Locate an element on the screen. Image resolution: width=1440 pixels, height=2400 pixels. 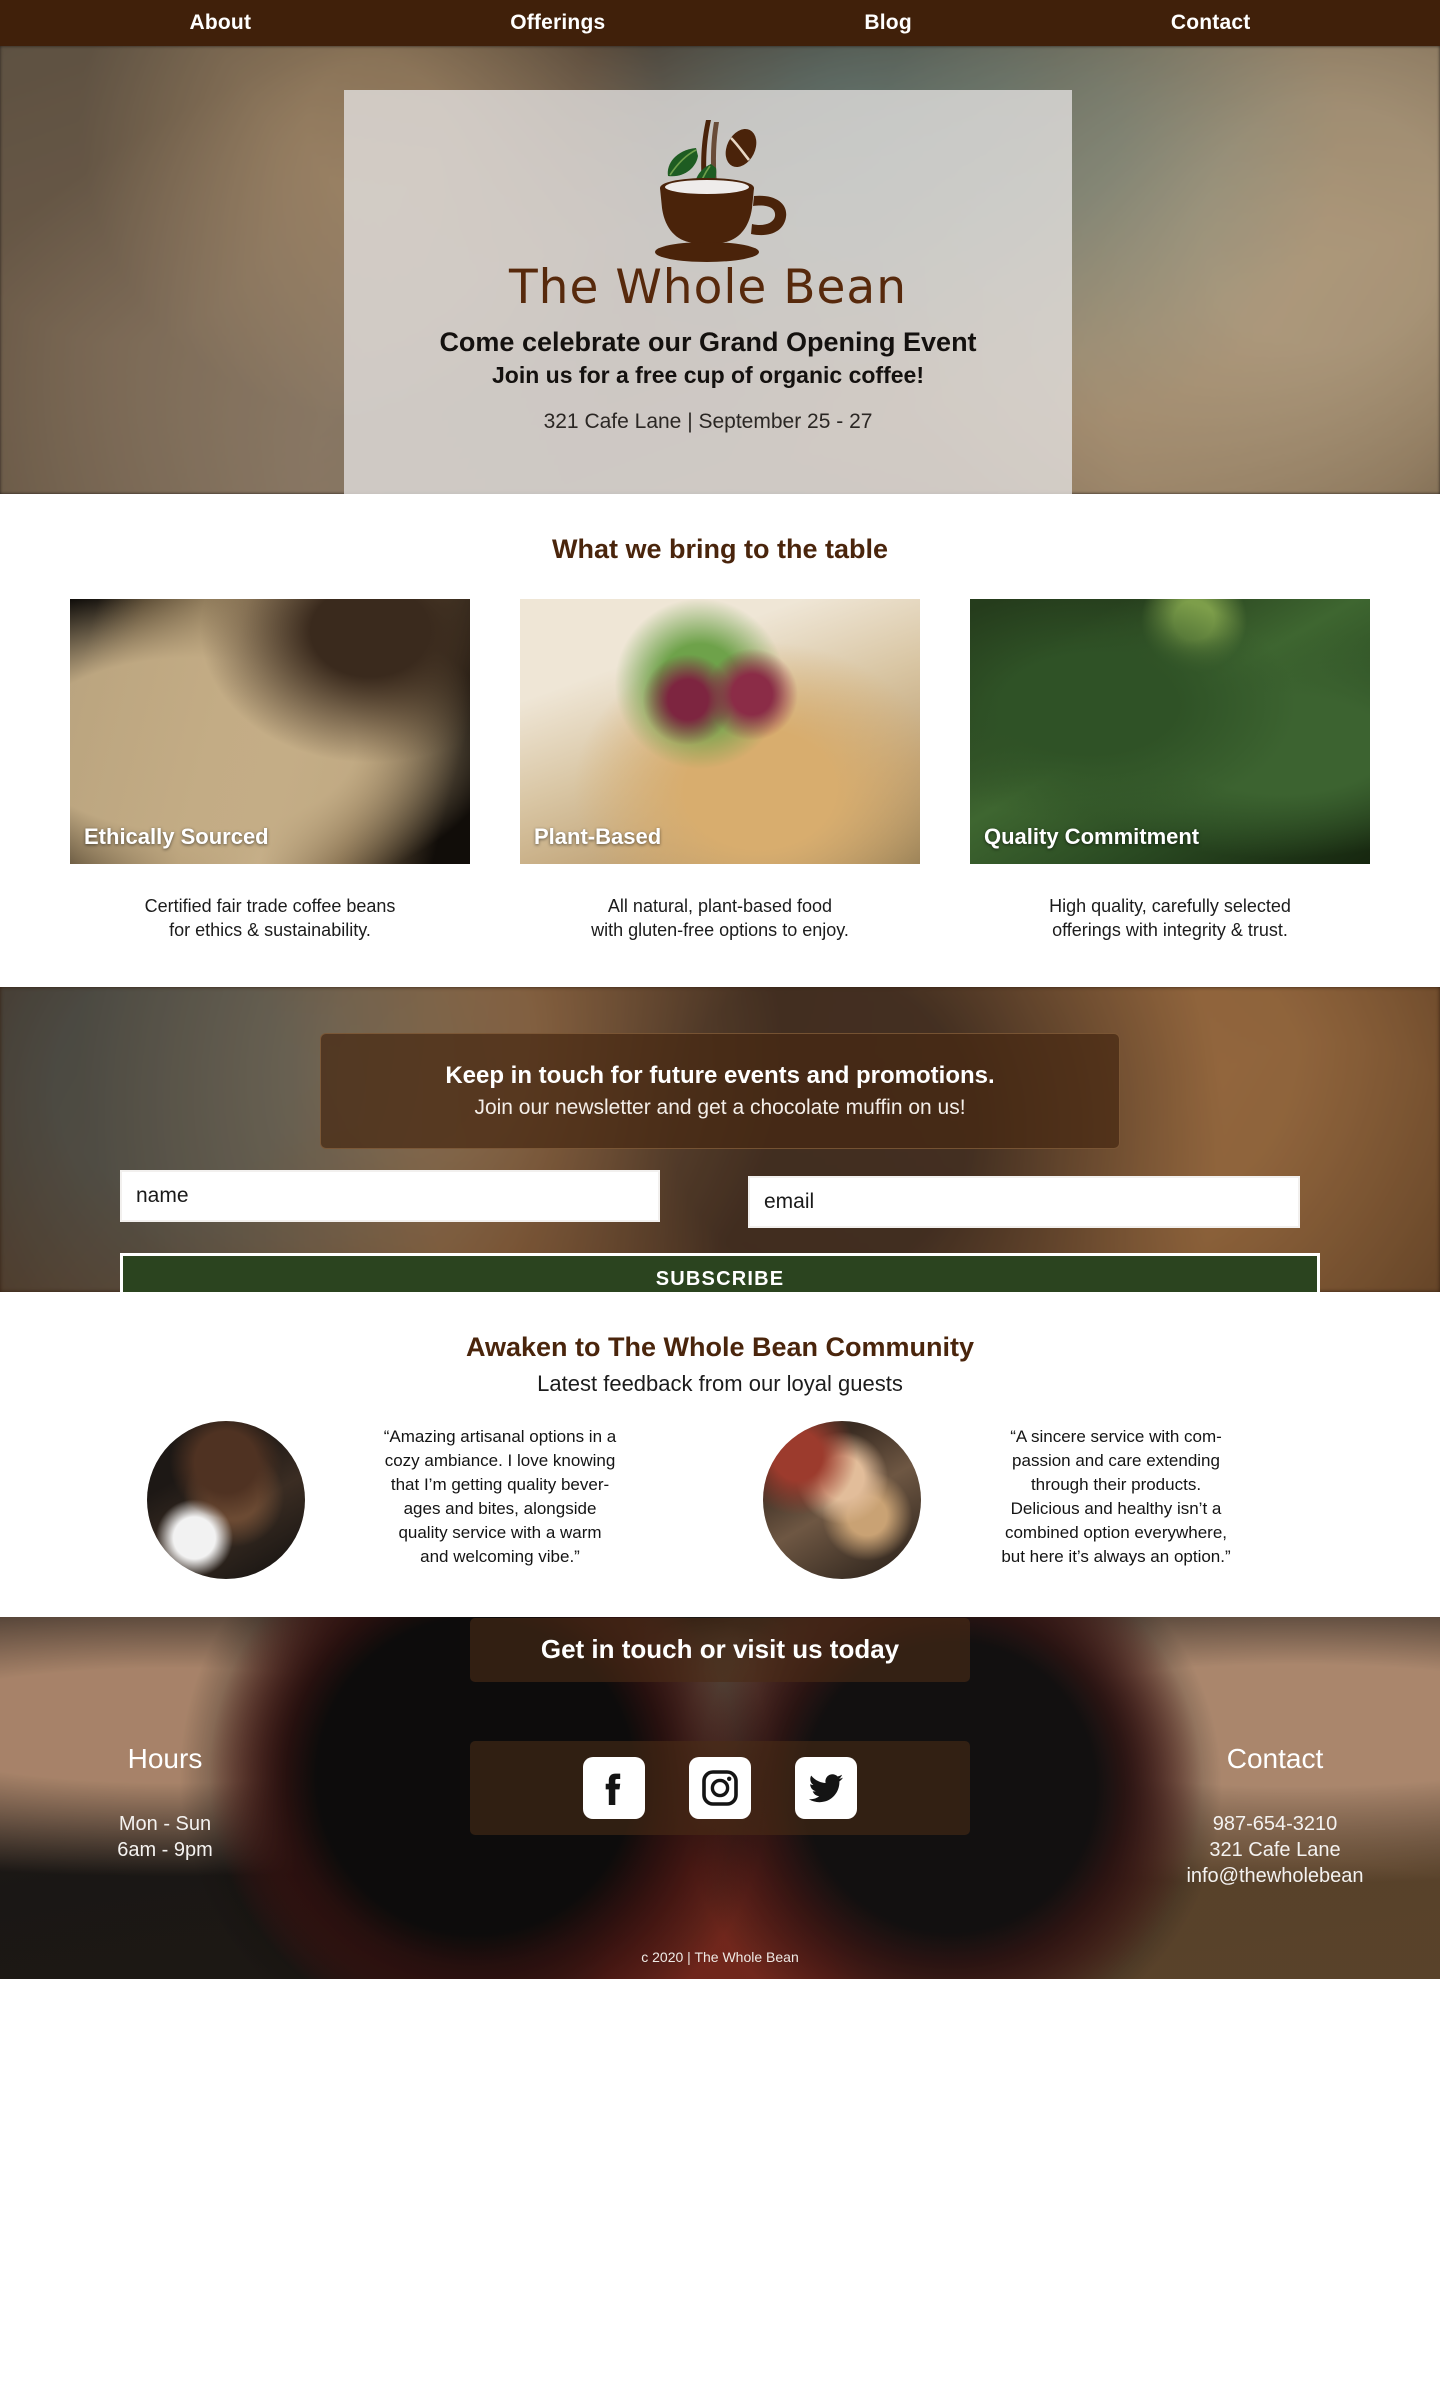
hours-heading: Hours is located at coordinates (165, 1758).